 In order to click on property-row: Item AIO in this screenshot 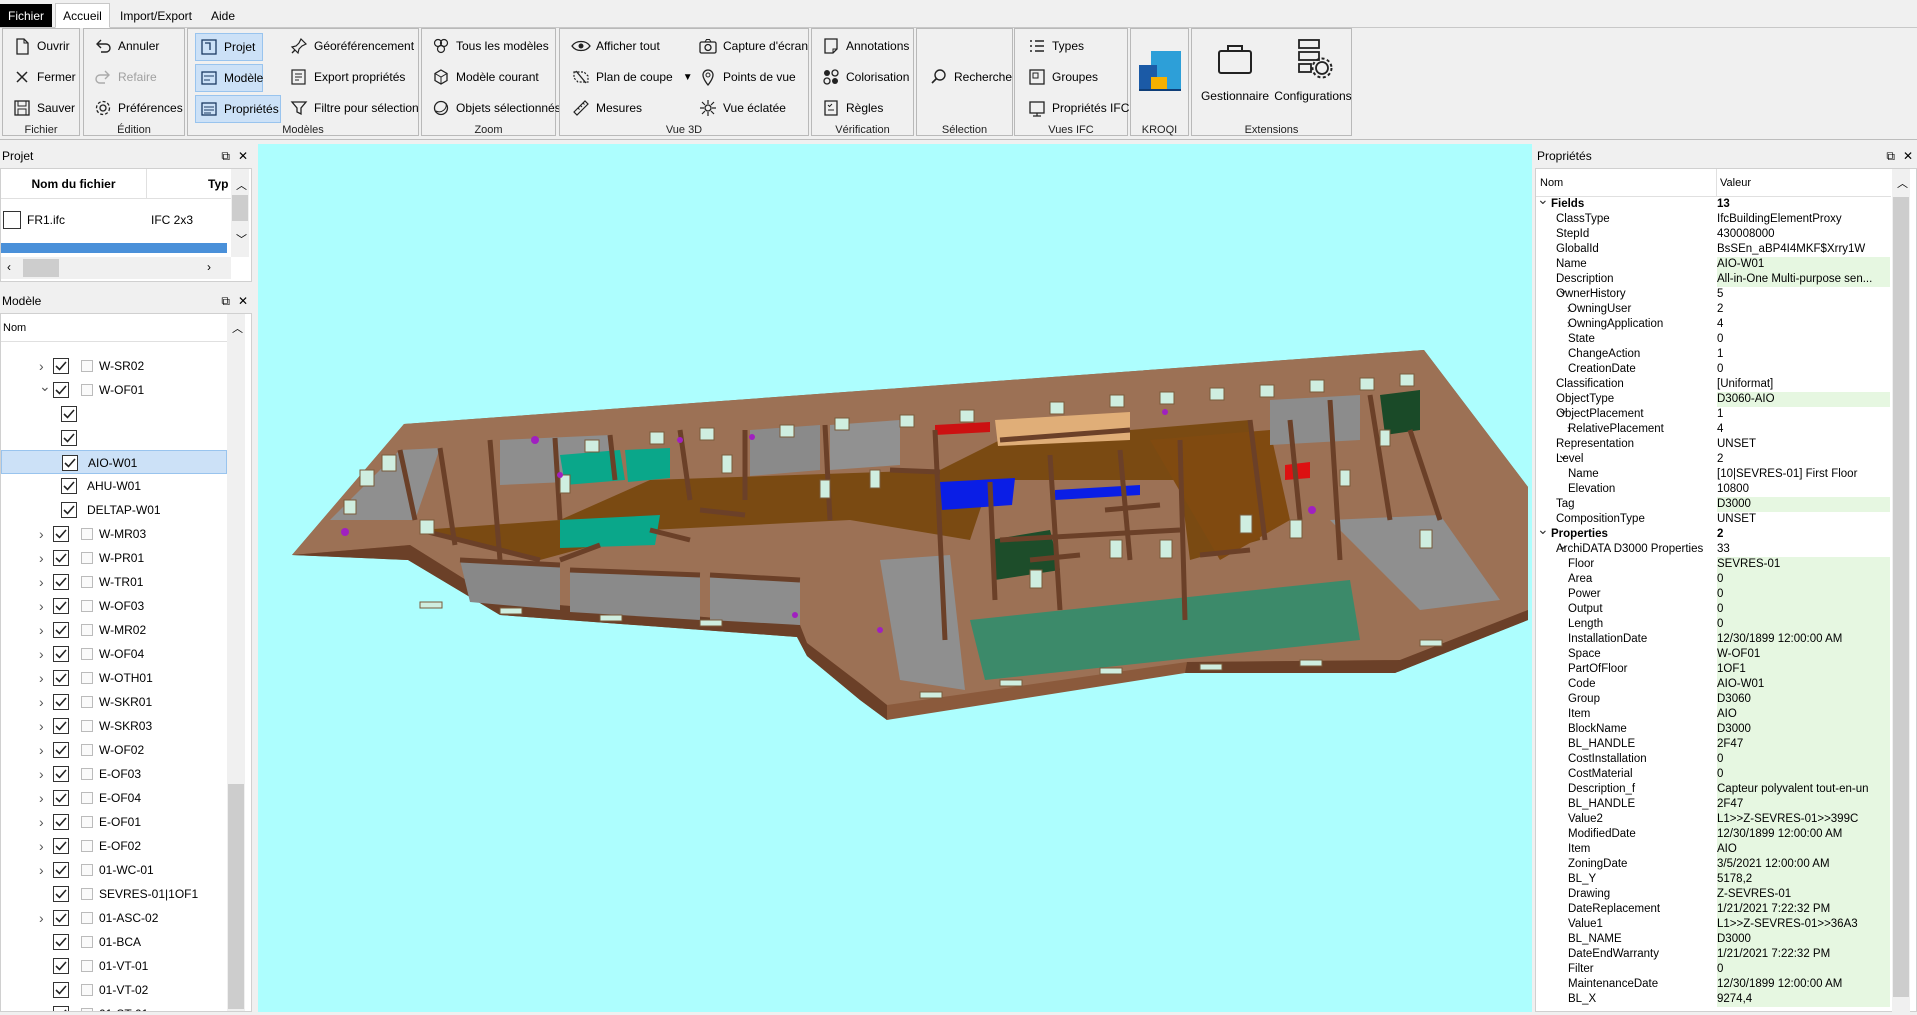, I will do `click(1712, 849)`.